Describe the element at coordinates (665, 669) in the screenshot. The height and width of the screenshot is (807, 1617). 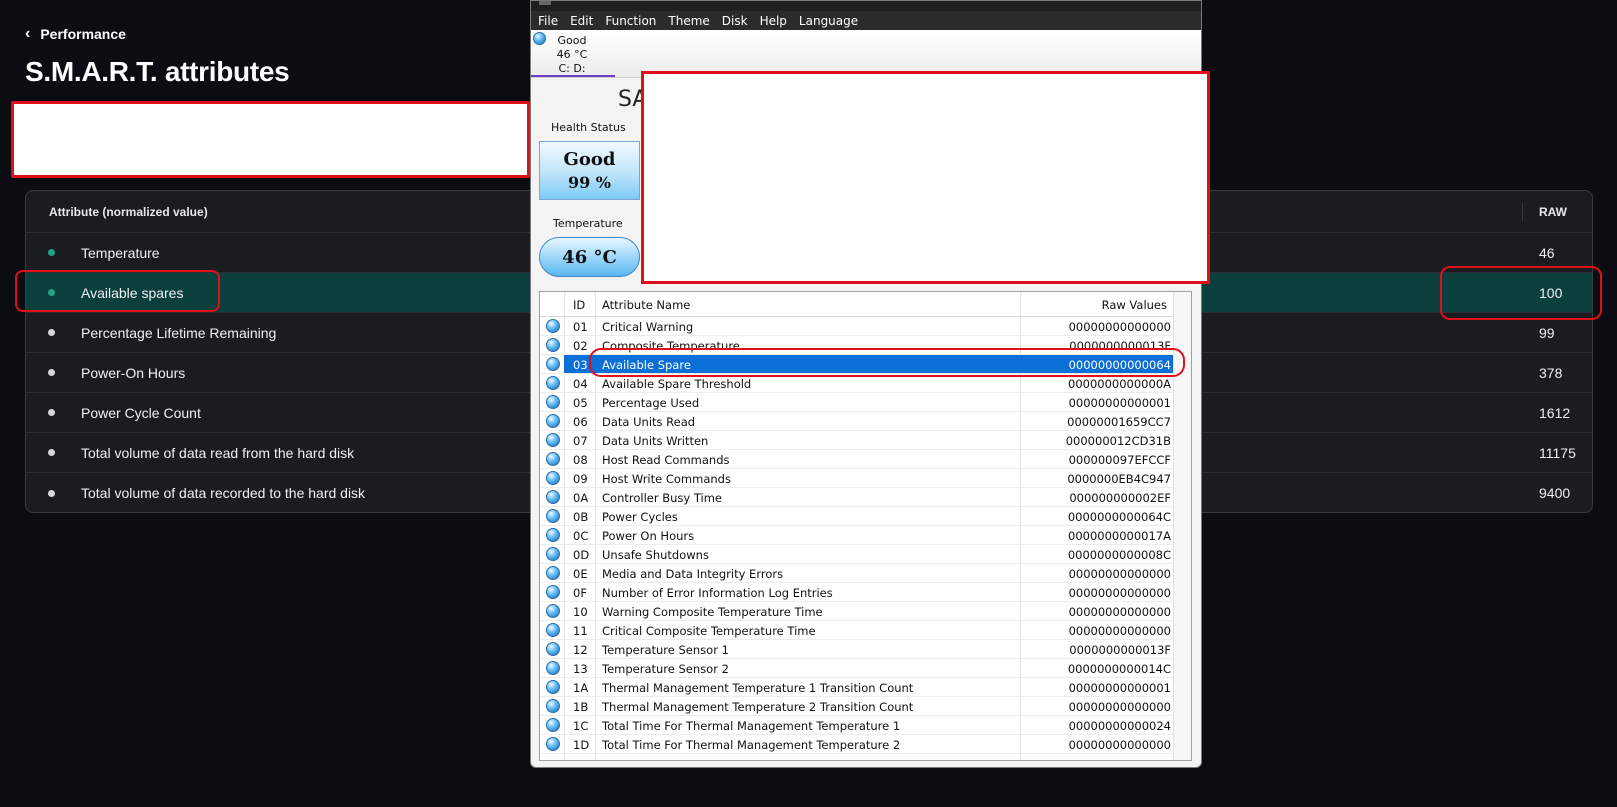
I see `attribute-name: Temperature Sensor 2` at that location.